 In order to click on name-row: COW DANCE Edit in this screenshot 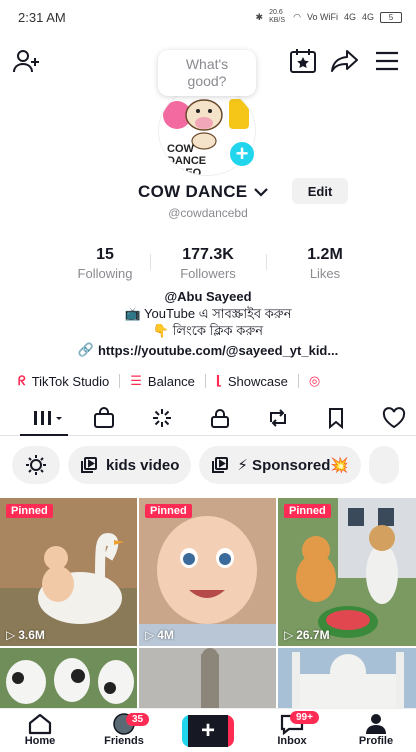, I will do `click(208, 193)`.